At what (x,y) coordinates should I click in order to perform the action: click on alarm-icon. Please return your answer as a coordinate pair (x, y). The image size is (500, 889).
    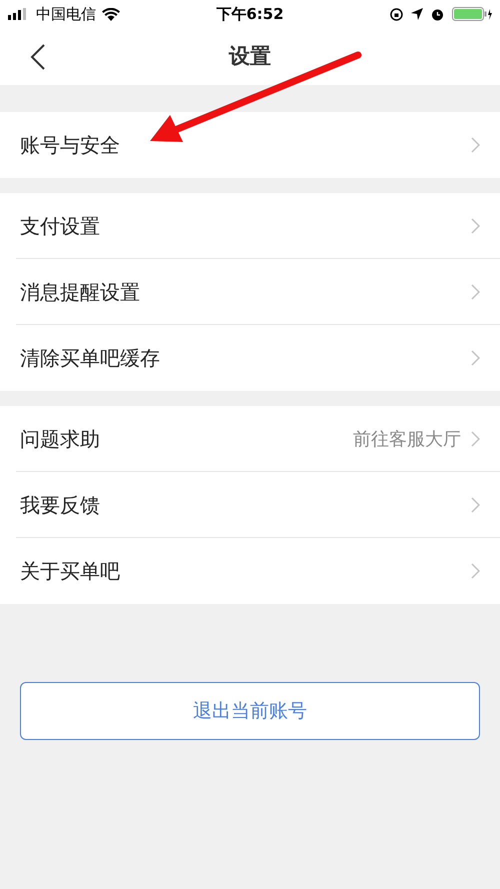
    Looking at the image, I should click on (437, 14).